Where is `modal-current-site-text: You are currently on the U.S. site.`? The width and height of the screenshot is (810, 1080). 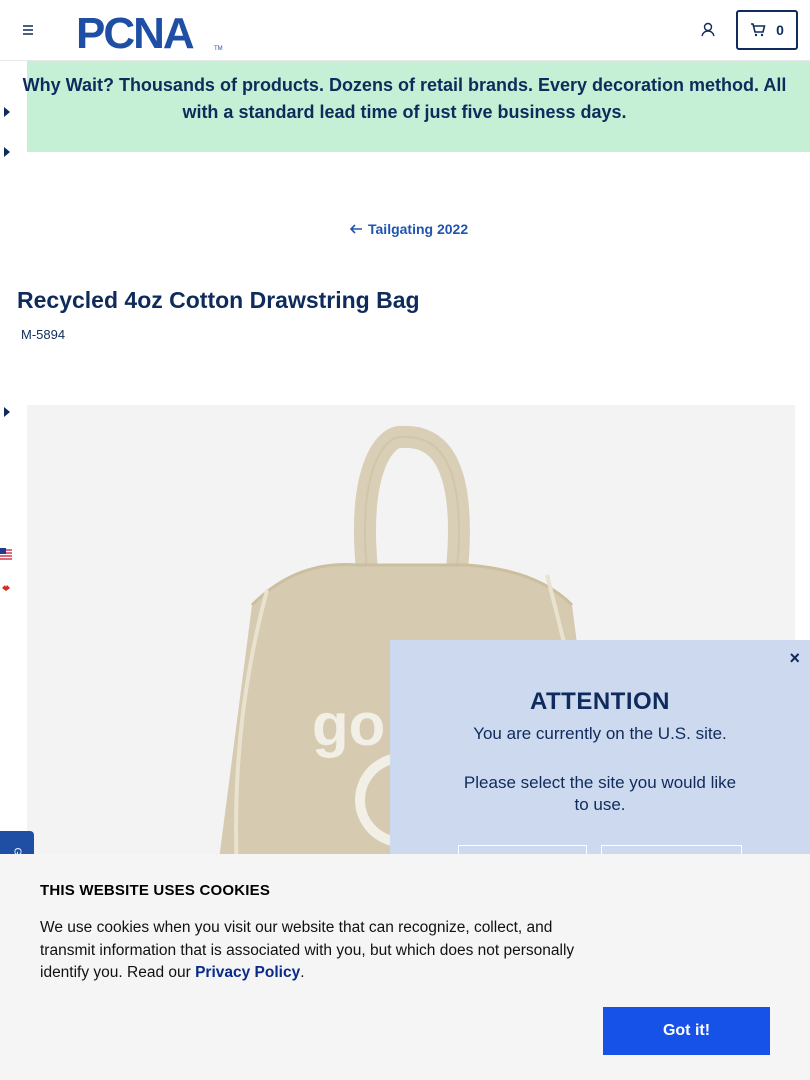 modal-current-site-text: You are currently on the U.S. site. is located at coordinates (600, 733).